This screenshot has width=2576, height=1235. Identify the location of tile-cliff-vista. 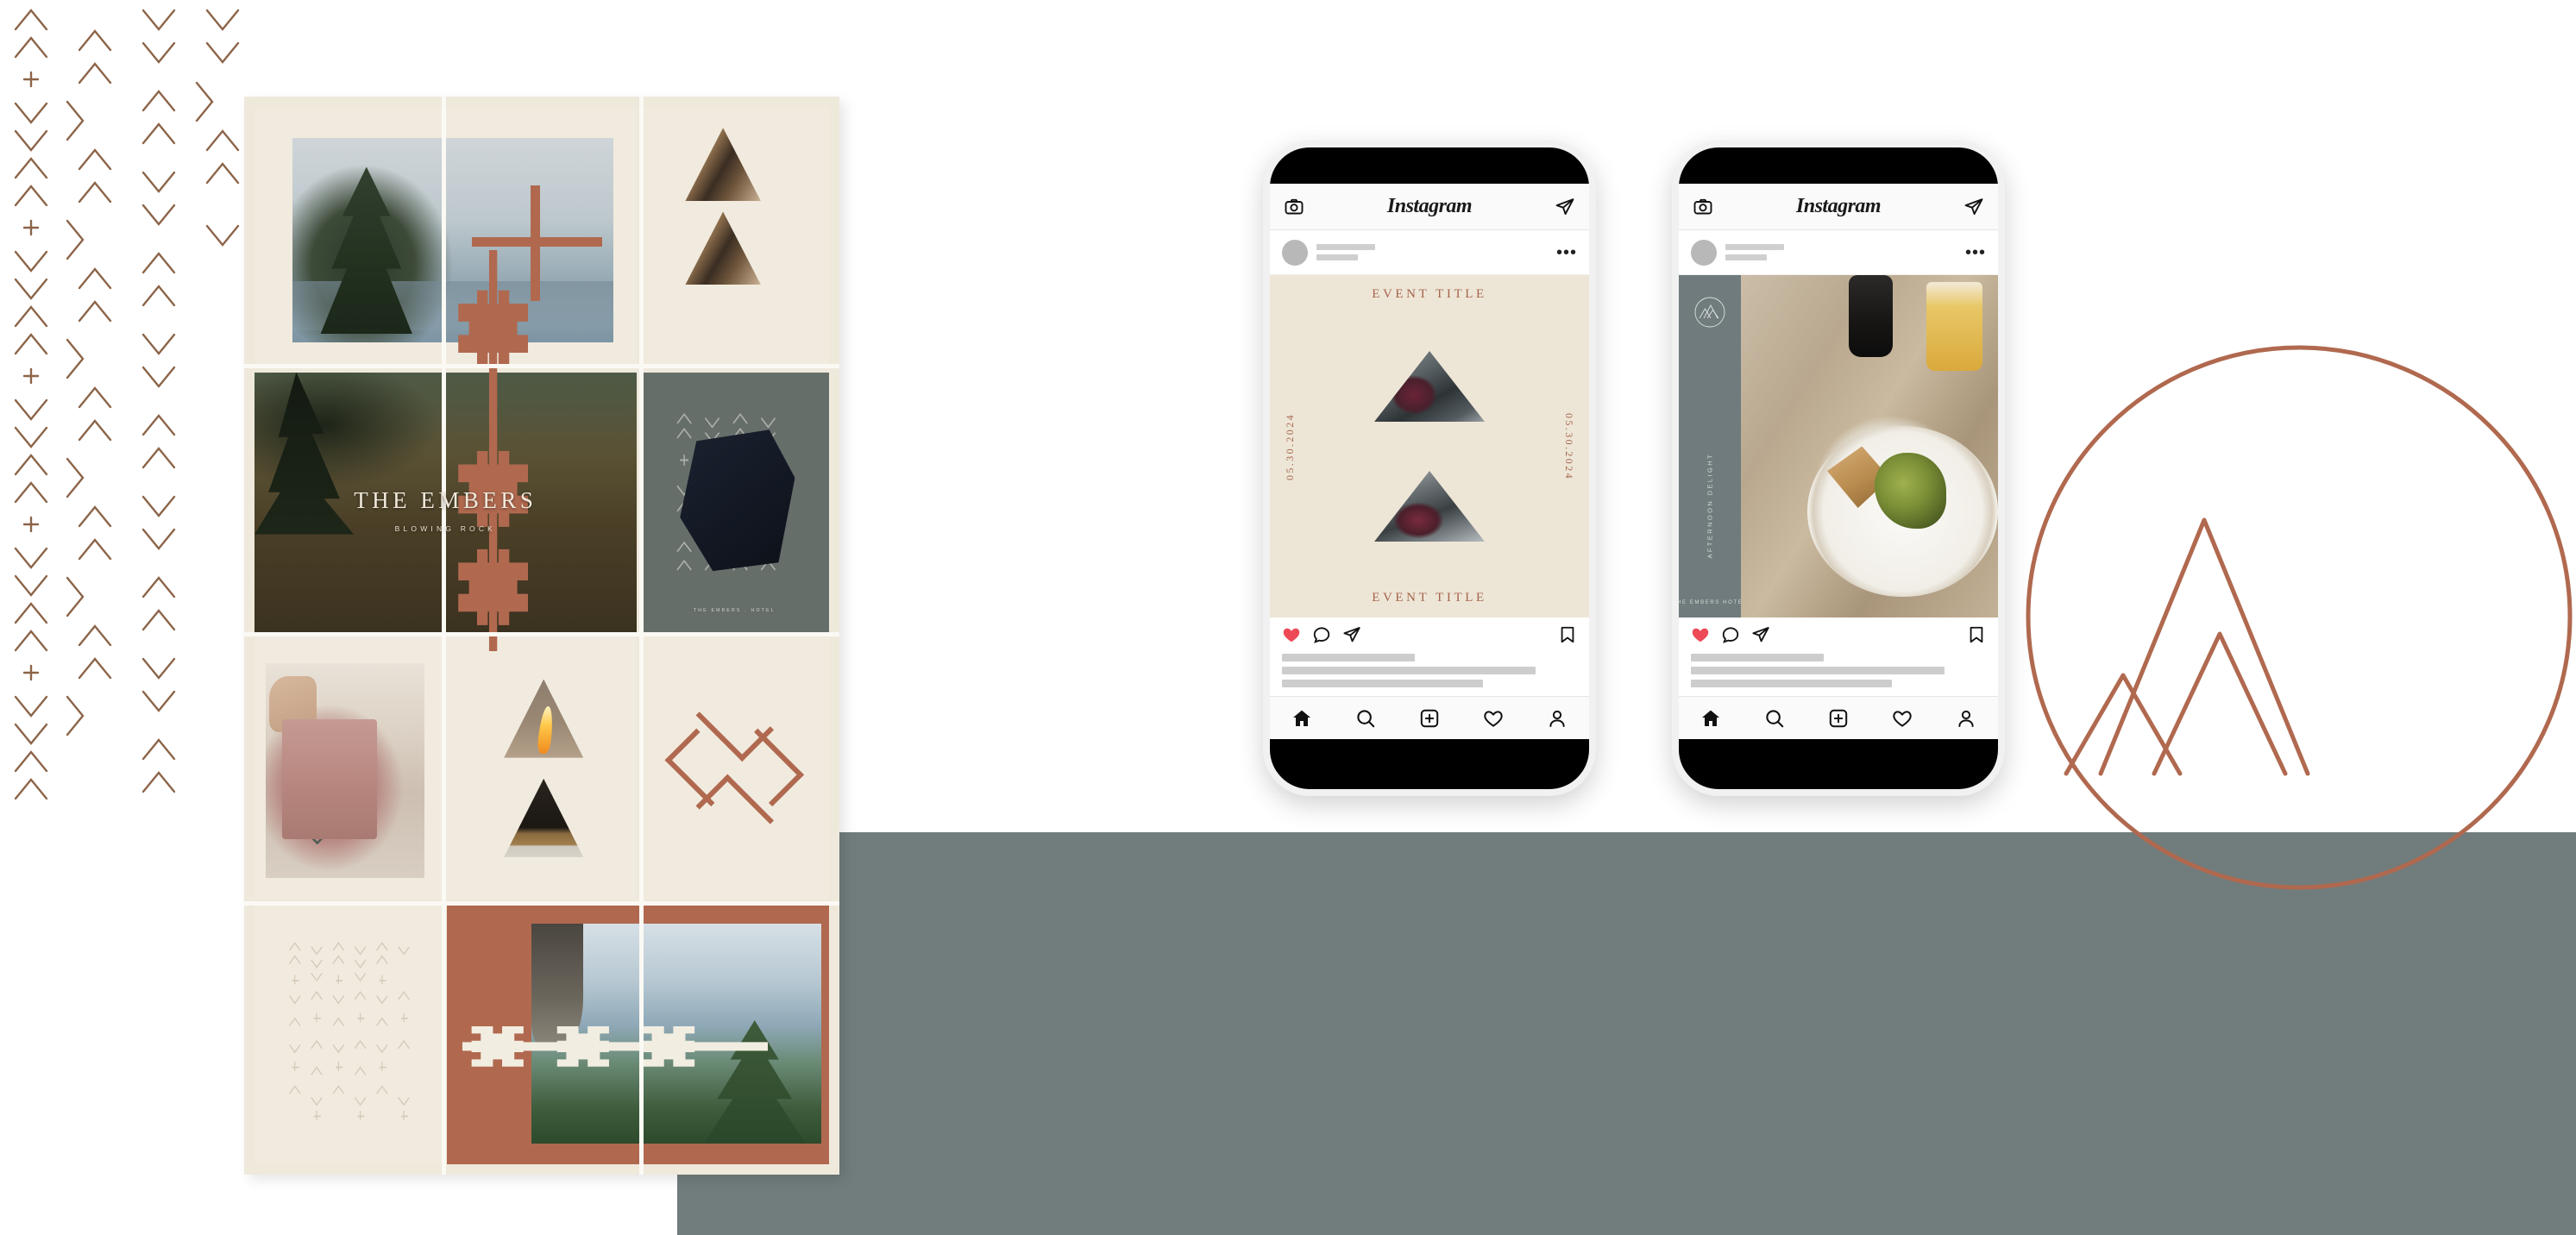
(638, 1033).